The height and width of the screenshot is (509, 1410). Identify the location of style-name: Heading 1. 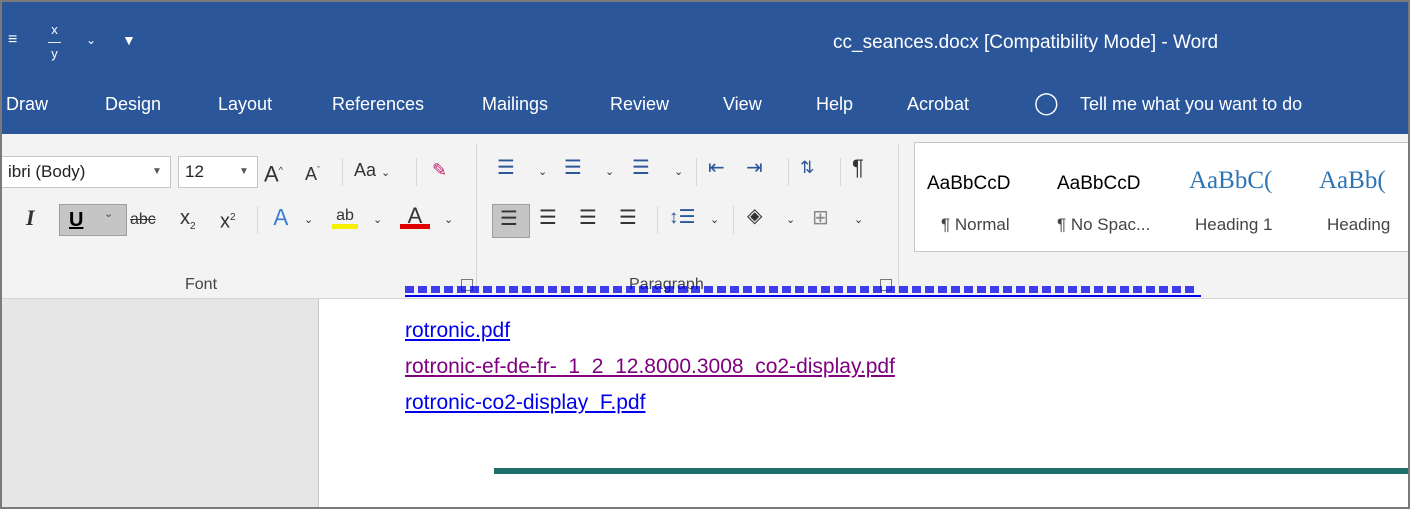
(1234, 224).